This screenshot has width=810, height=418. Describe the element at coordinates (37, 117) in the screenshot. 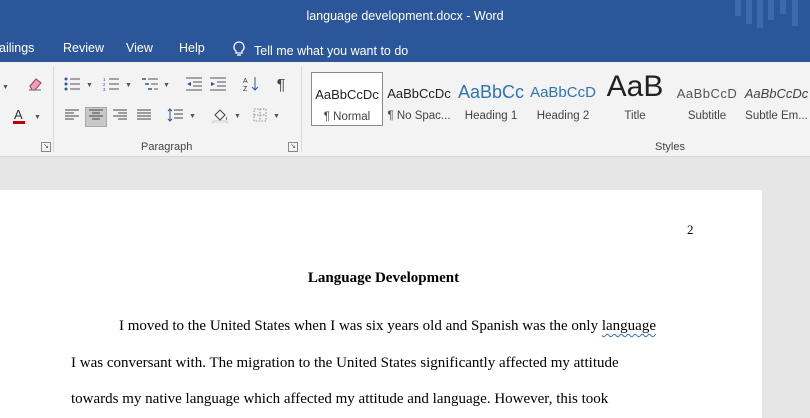

I see `font-color-dropdown-icon: ▼` at that location.